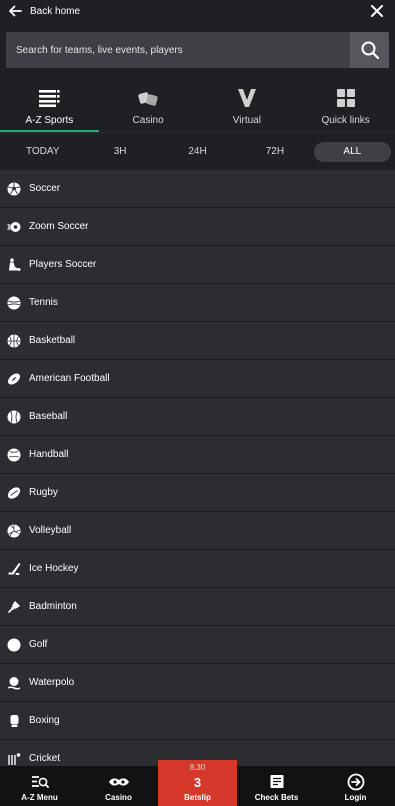 This screenshot has width=395, height=806. Describe the element at coordinates (14, 302) in the screenshot. I see `tennis-ball-icon` at that location.